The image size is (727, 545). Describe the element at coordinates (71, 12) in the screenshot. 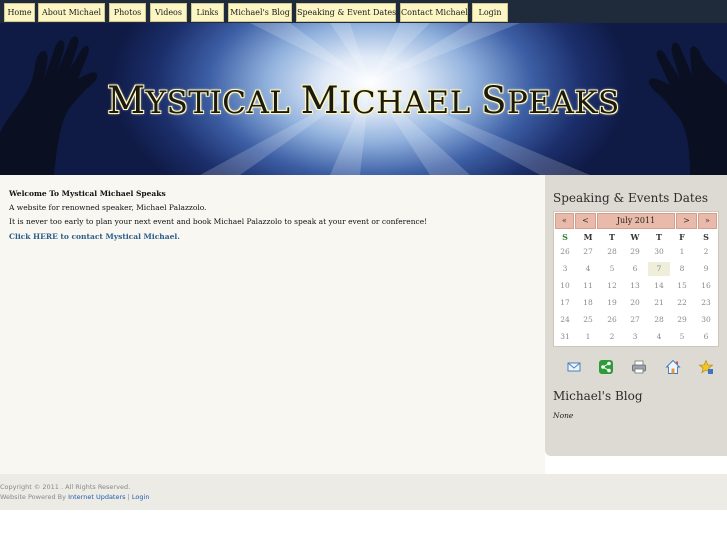

I see `nav-about-michael: About Michael` at that location.